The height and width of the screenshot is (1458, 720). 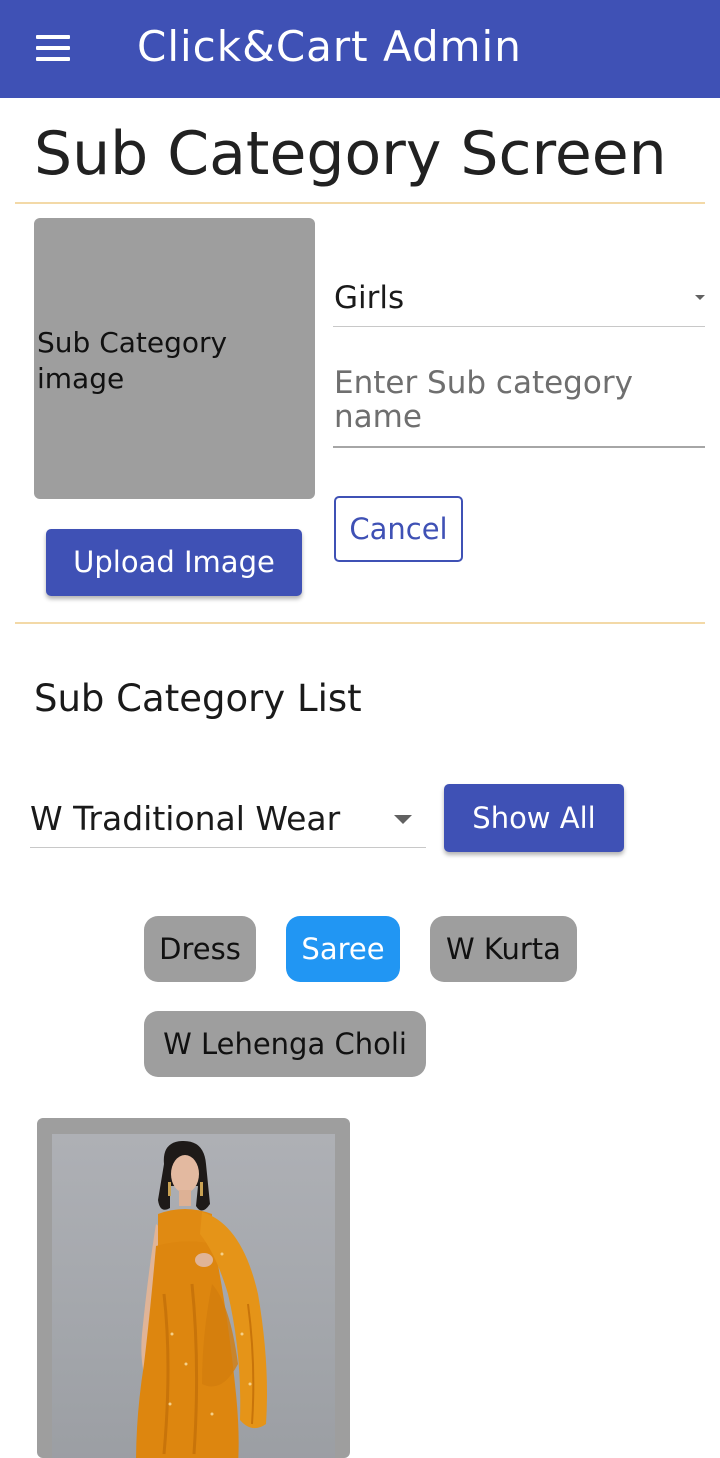 I want to click on saree-image, so click(x=193, y=1296).